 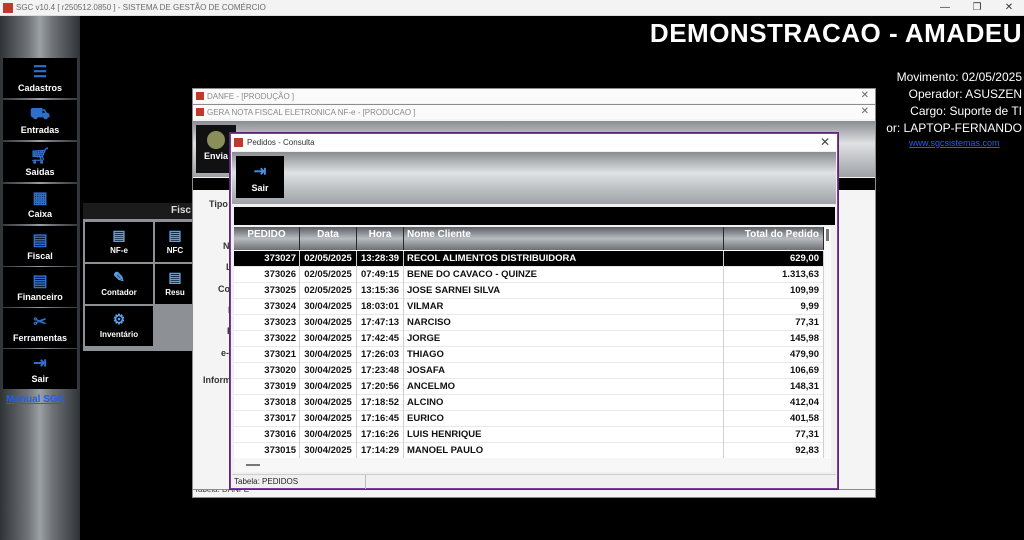 What do you see at coordinates (40, 322) in the screenshot?
I see `tools-icon: ✂` at bounding box center [40, 322].